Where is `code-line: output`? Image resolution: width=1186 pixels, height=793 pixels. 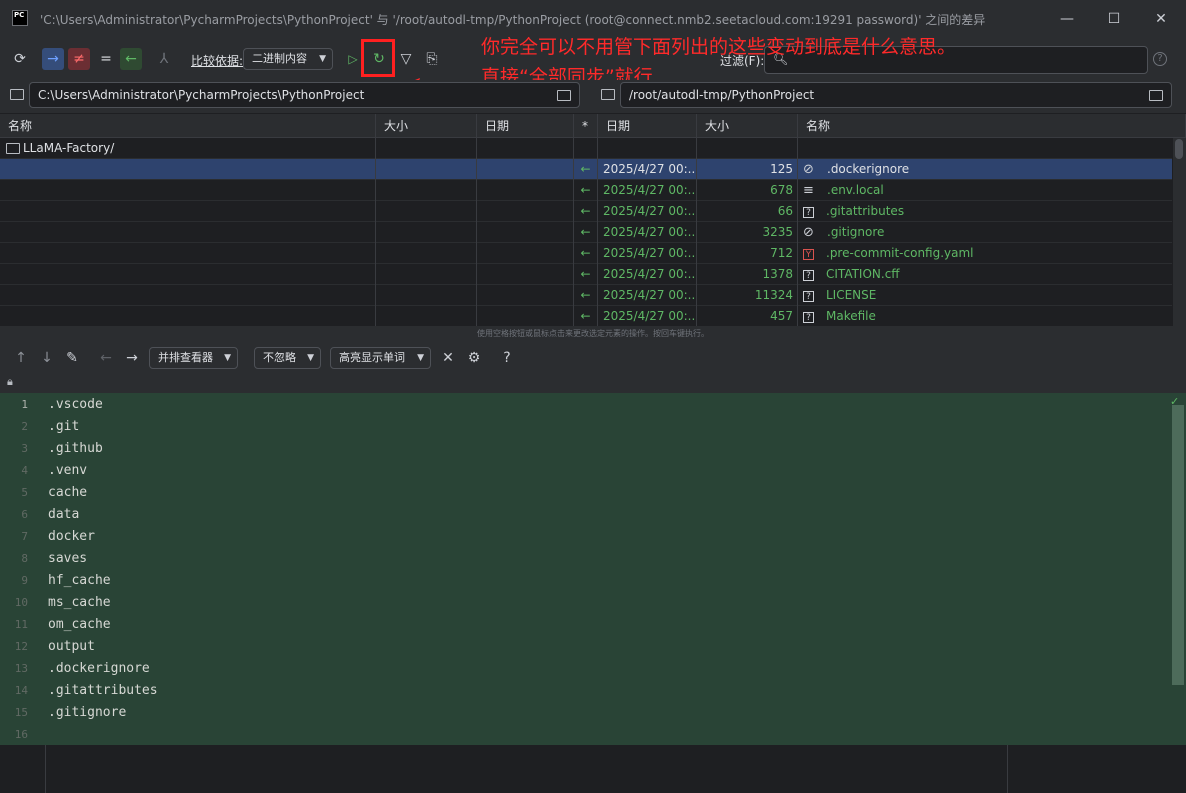 code-line: output is located at coordinates (71, 646).